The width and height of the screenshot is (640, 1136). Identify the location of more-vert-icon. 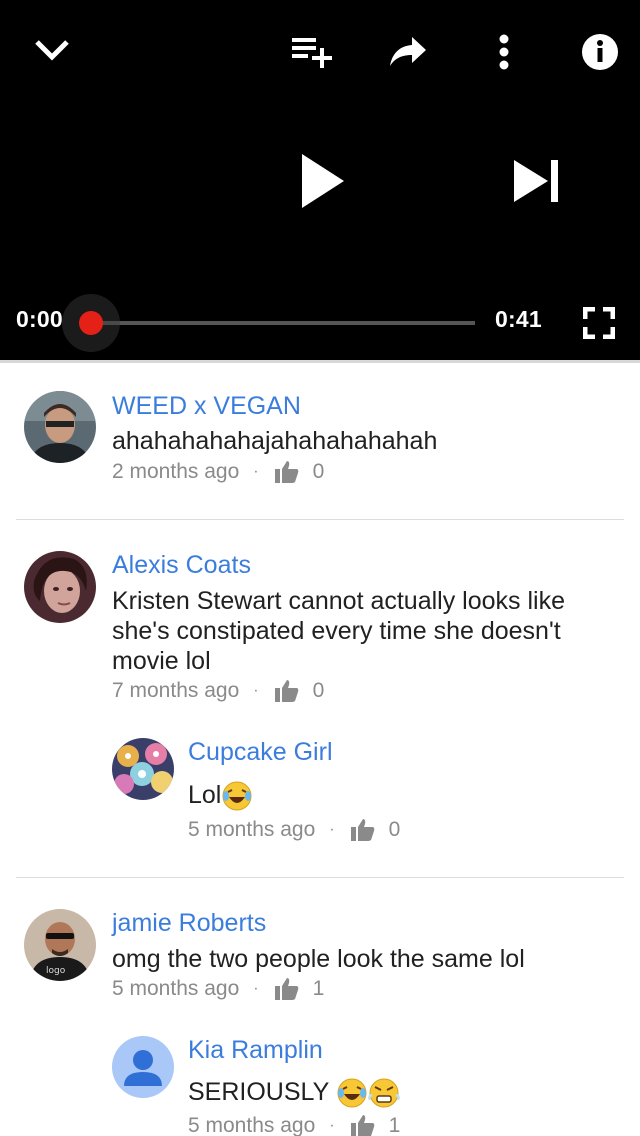
(504, 52).